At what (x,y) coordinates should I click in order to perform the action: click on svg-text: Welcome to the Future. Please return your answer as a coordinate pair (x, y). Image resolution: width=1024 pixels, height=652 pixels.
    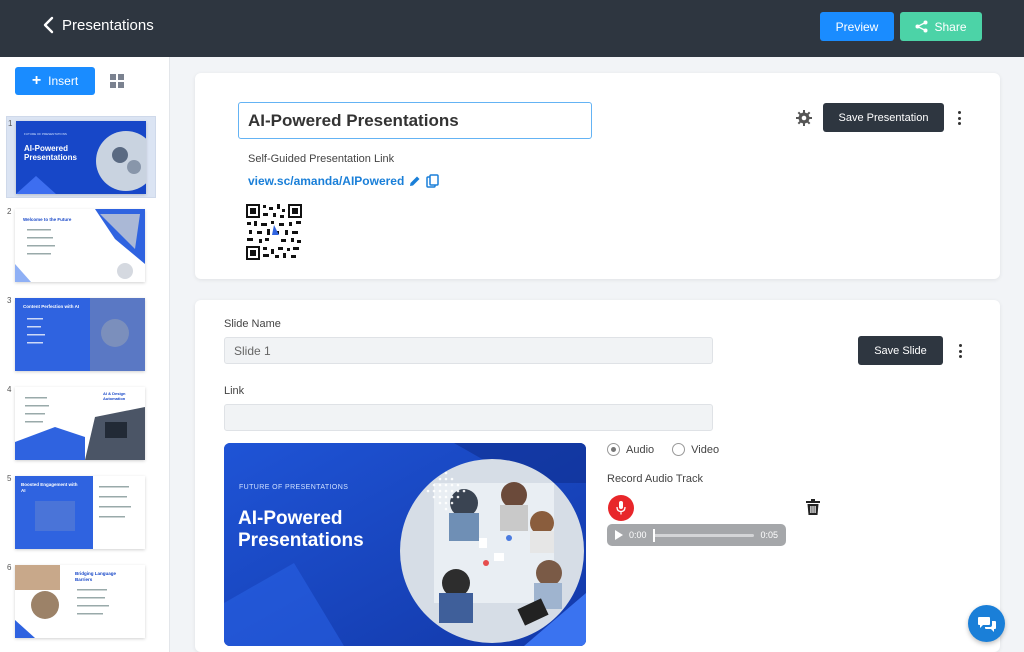
    Looking at the image, I should click on (47, 219).